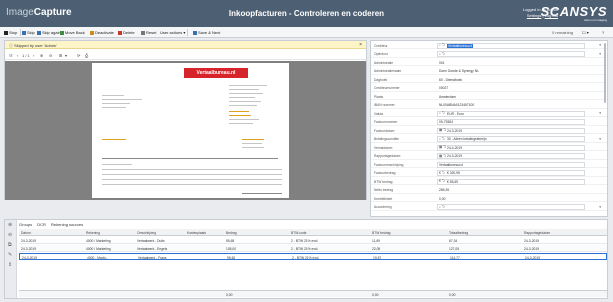 The height and width of the screenshot is (302, 613). What do you see at coordinates (10, 245) in the screenshot?
I see `copy-row-icon: ⧉` at bounding box center [10, 245].